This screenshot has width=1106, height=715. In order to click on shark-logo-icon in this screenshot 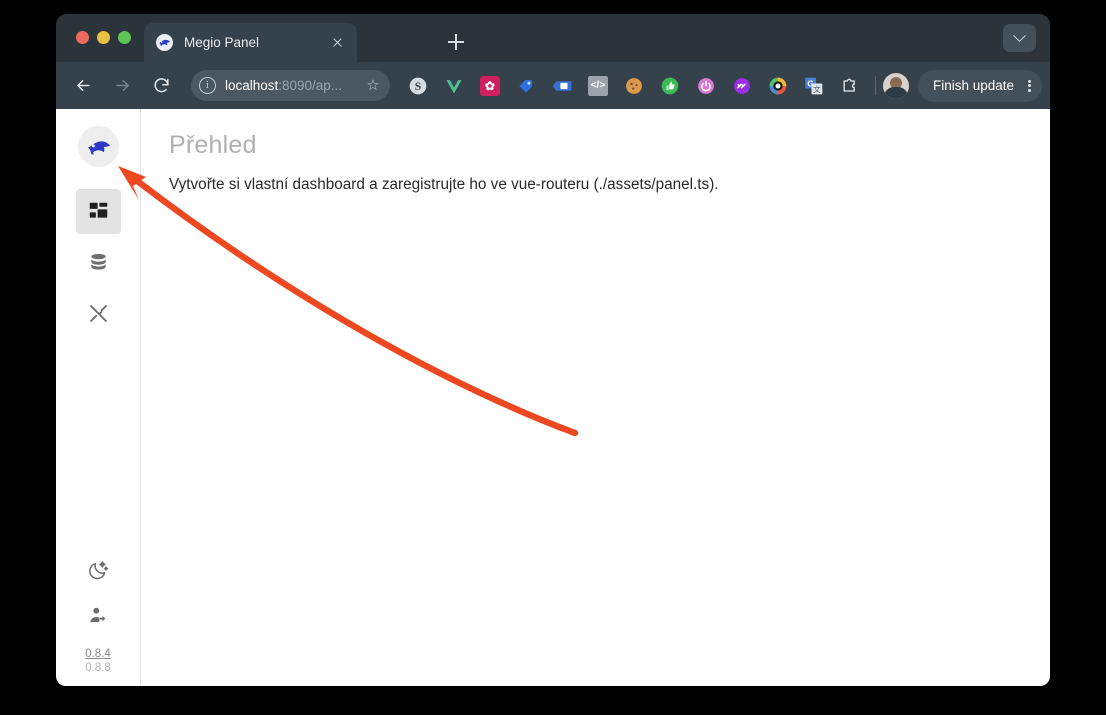, I will do `click(164, 42)`.